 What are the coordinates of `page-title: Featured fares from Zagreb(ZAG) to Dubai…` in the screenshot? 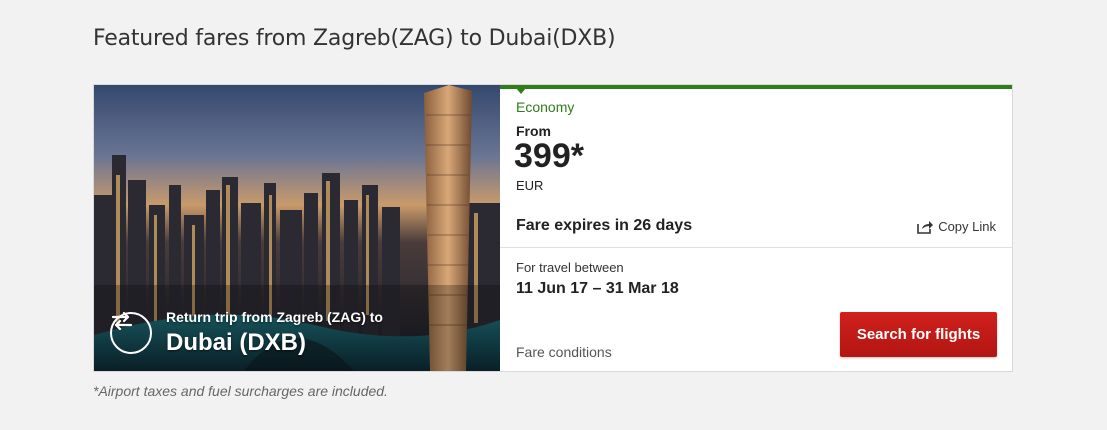 It's located at (354, 38).